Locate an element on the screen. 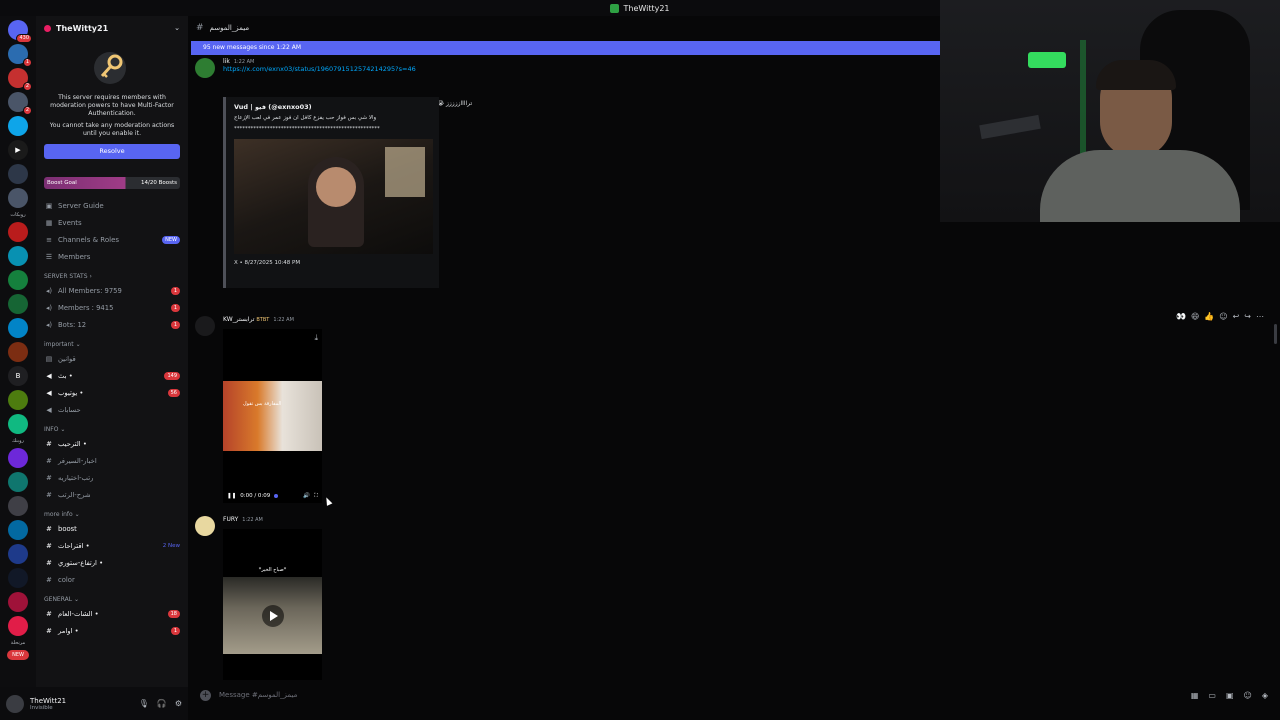  channel-item: ◂) Bots: 12 1 is located at coordinates (112, 324).